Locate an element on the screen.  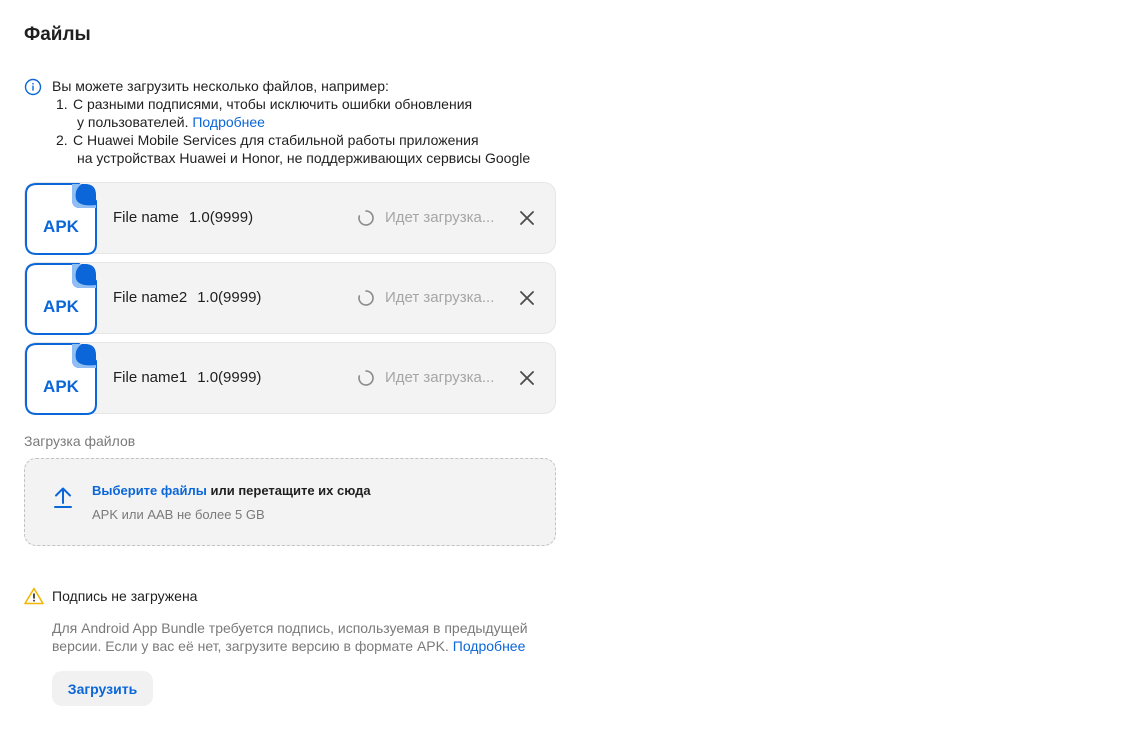
warning-more-link: Подробнее is located at coordinates (489, 646).